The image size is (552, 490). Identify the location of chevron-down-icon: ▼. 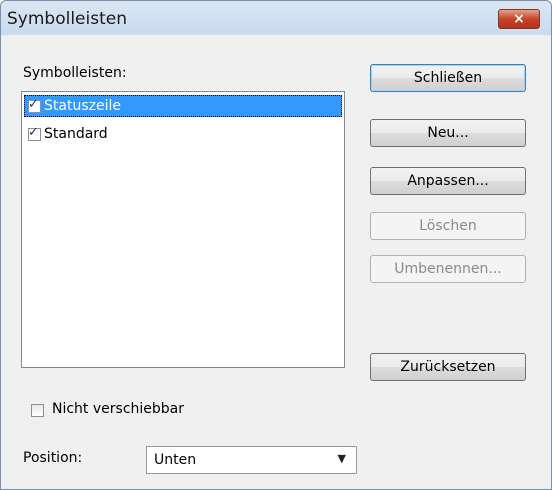
(341, 458).